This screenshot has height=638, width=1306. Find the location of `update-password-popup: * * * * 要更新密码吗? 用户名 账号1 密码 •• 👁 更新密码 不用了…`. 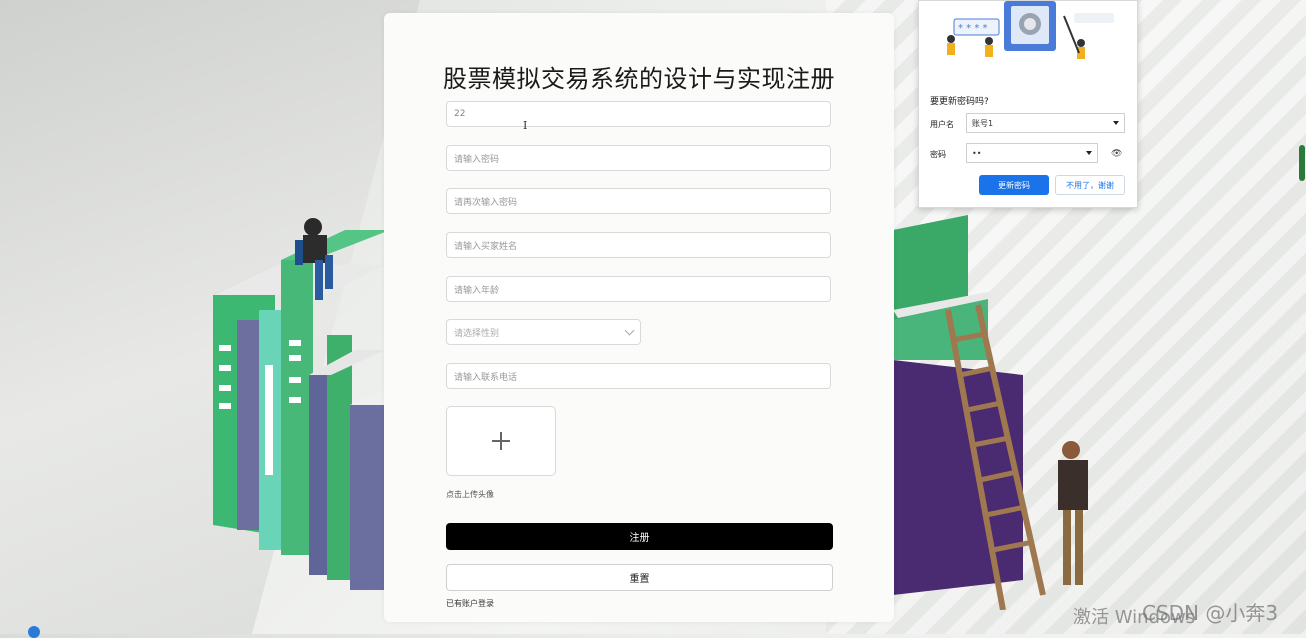

update-password-popup: * * * * 要更新密码吗? 用户名 账号1 密码 •• 👁 更新密码 不用了… is located at coordinates (1028, 104).